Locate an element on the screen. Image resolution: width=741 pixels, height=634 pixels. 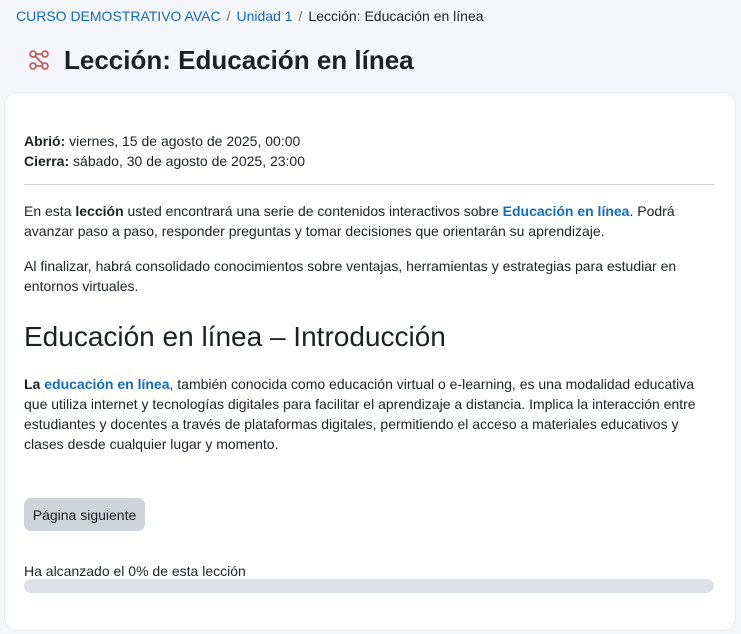
breadcrumb-unit-link: Unidad 1 is located at coordinates (264, 16).